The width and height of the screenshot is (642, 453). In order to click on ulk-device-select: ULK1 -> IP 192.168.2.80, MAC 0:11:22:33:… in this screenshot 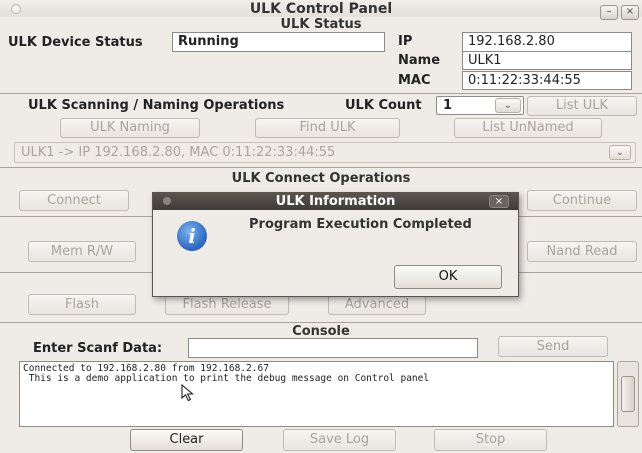, I will do `click(325, 152)`.